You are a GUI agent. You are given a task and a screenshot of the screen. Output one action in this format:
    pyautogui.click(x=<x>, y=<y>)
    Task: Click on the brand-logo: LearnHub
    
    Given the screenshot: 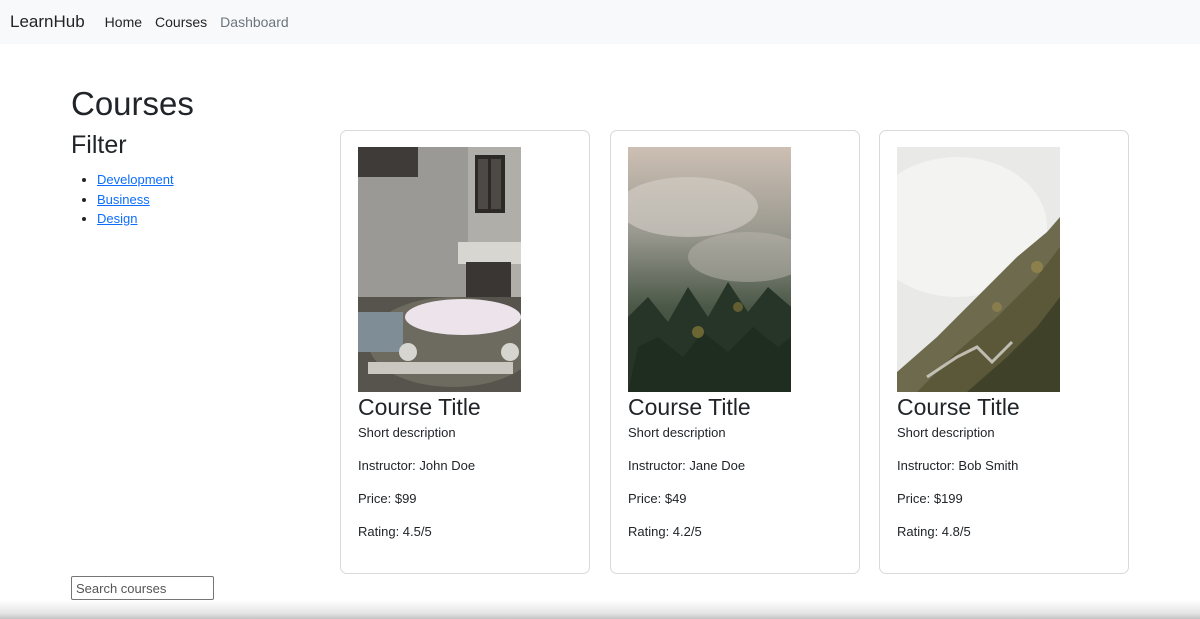 What is the action you would take?
    pyautogui.click(x=47, y=22)
    